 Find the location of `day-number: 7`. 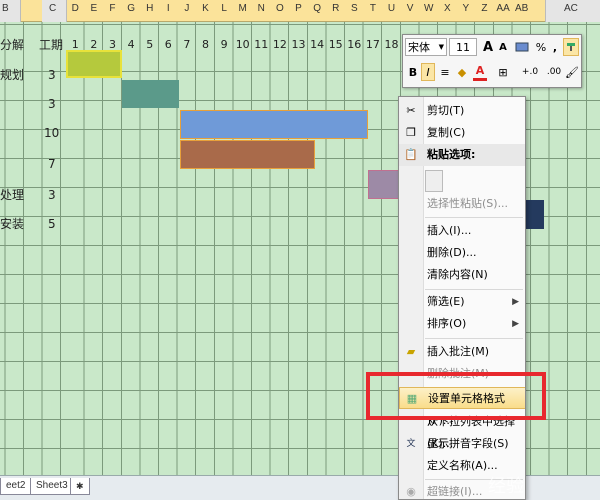

day-number: 7 is located at coordinates (187, 44).